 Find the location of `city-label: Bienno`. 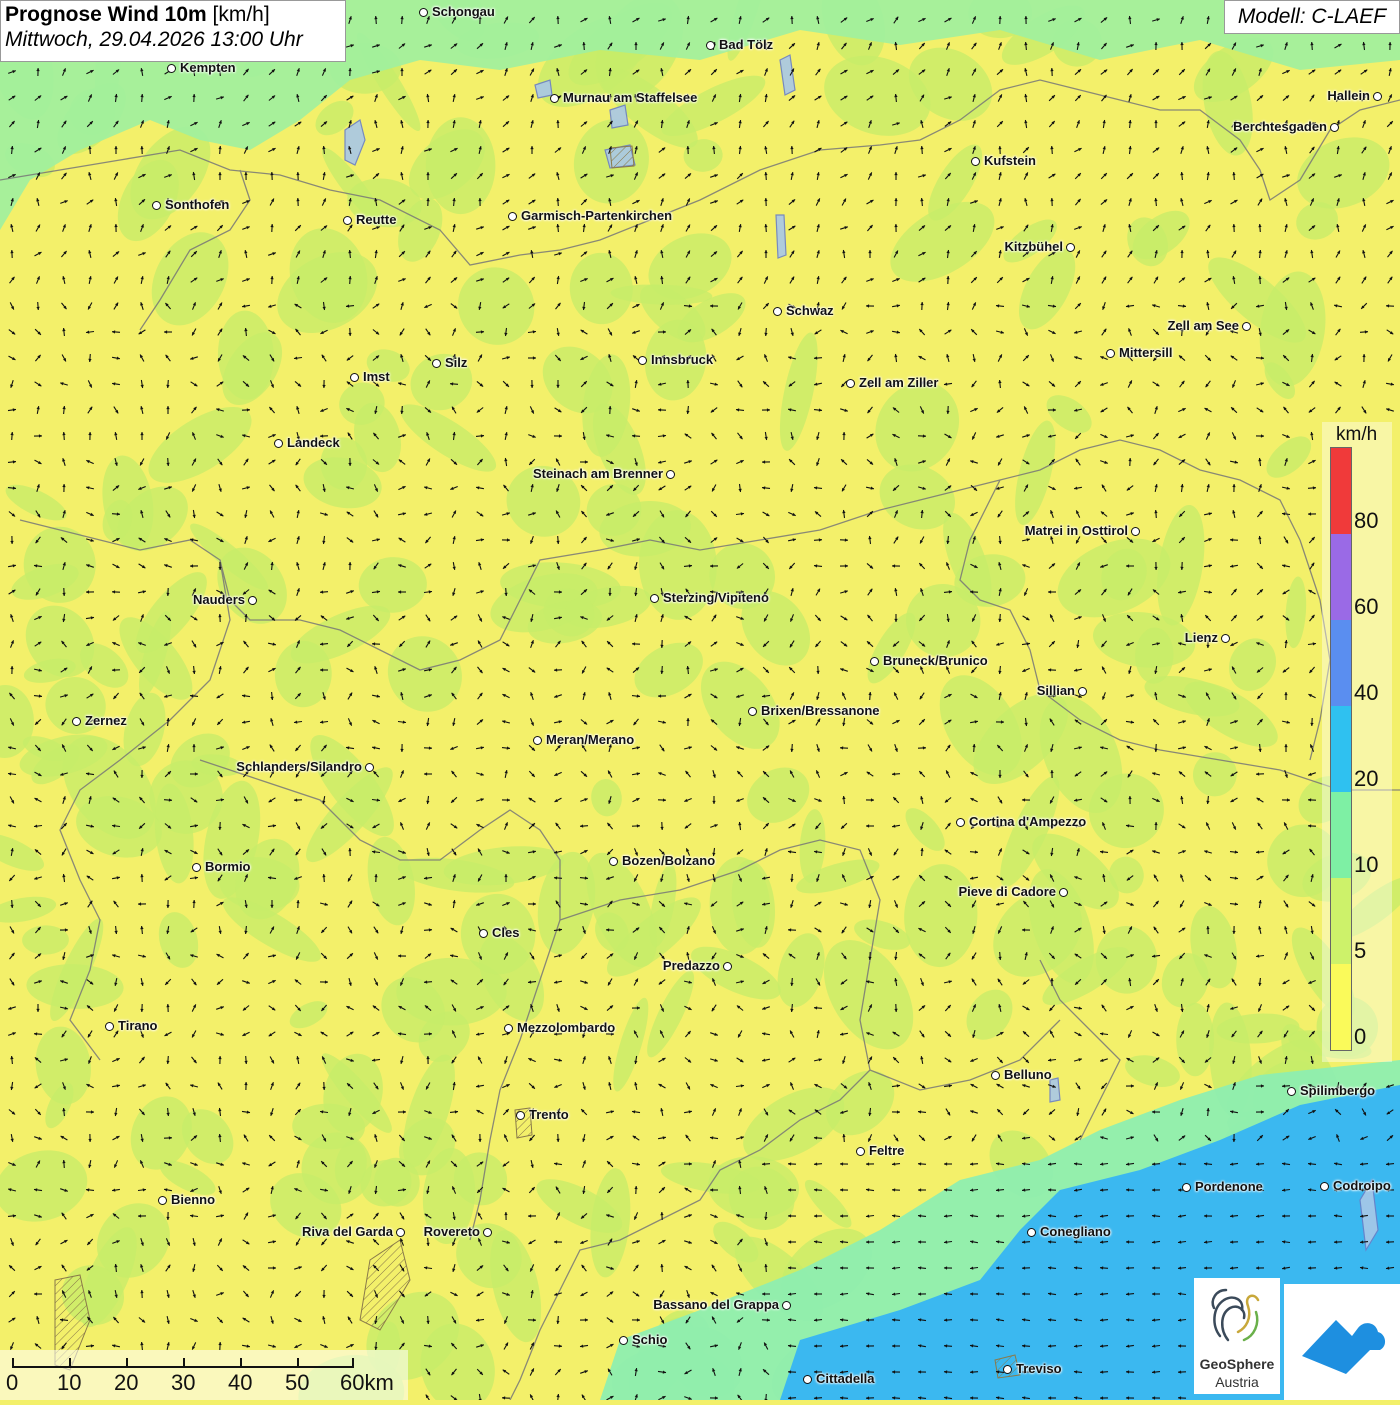

city-label: Bienno is located at coordinates (193, 1199).